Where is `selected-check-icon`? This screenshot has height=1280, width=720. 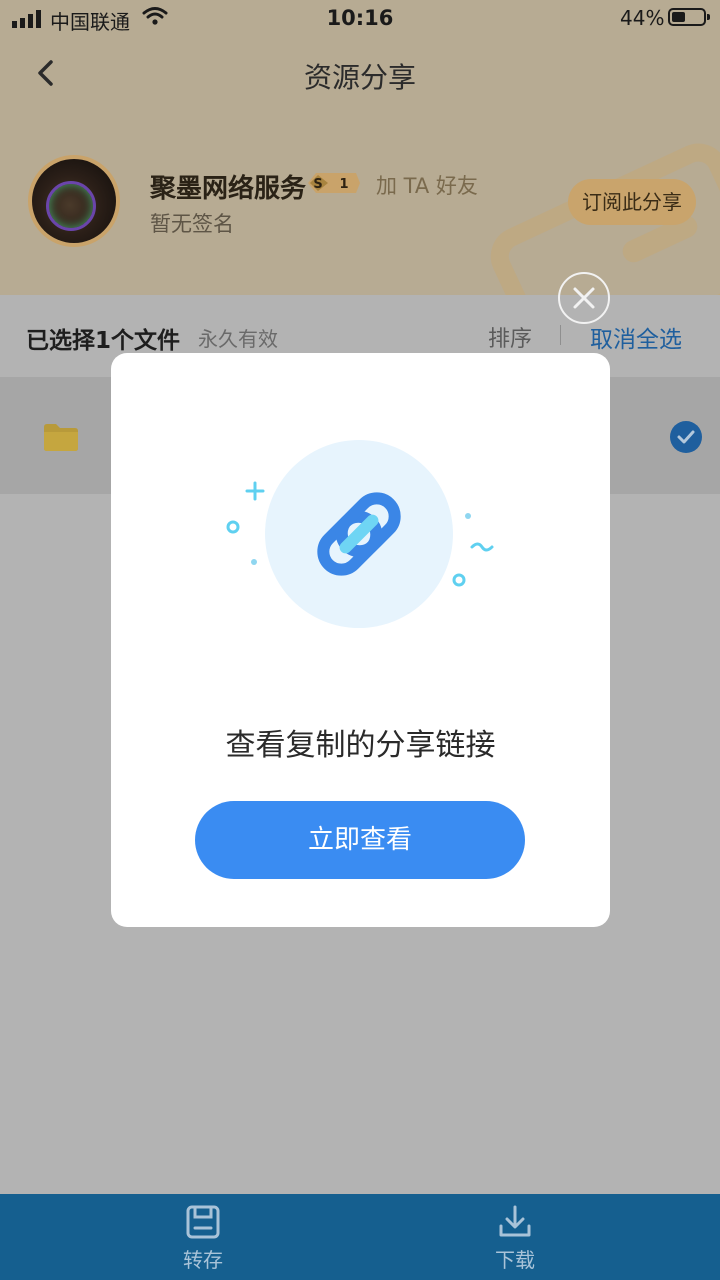
selected-check-icon is located at coordinates (686, 437).